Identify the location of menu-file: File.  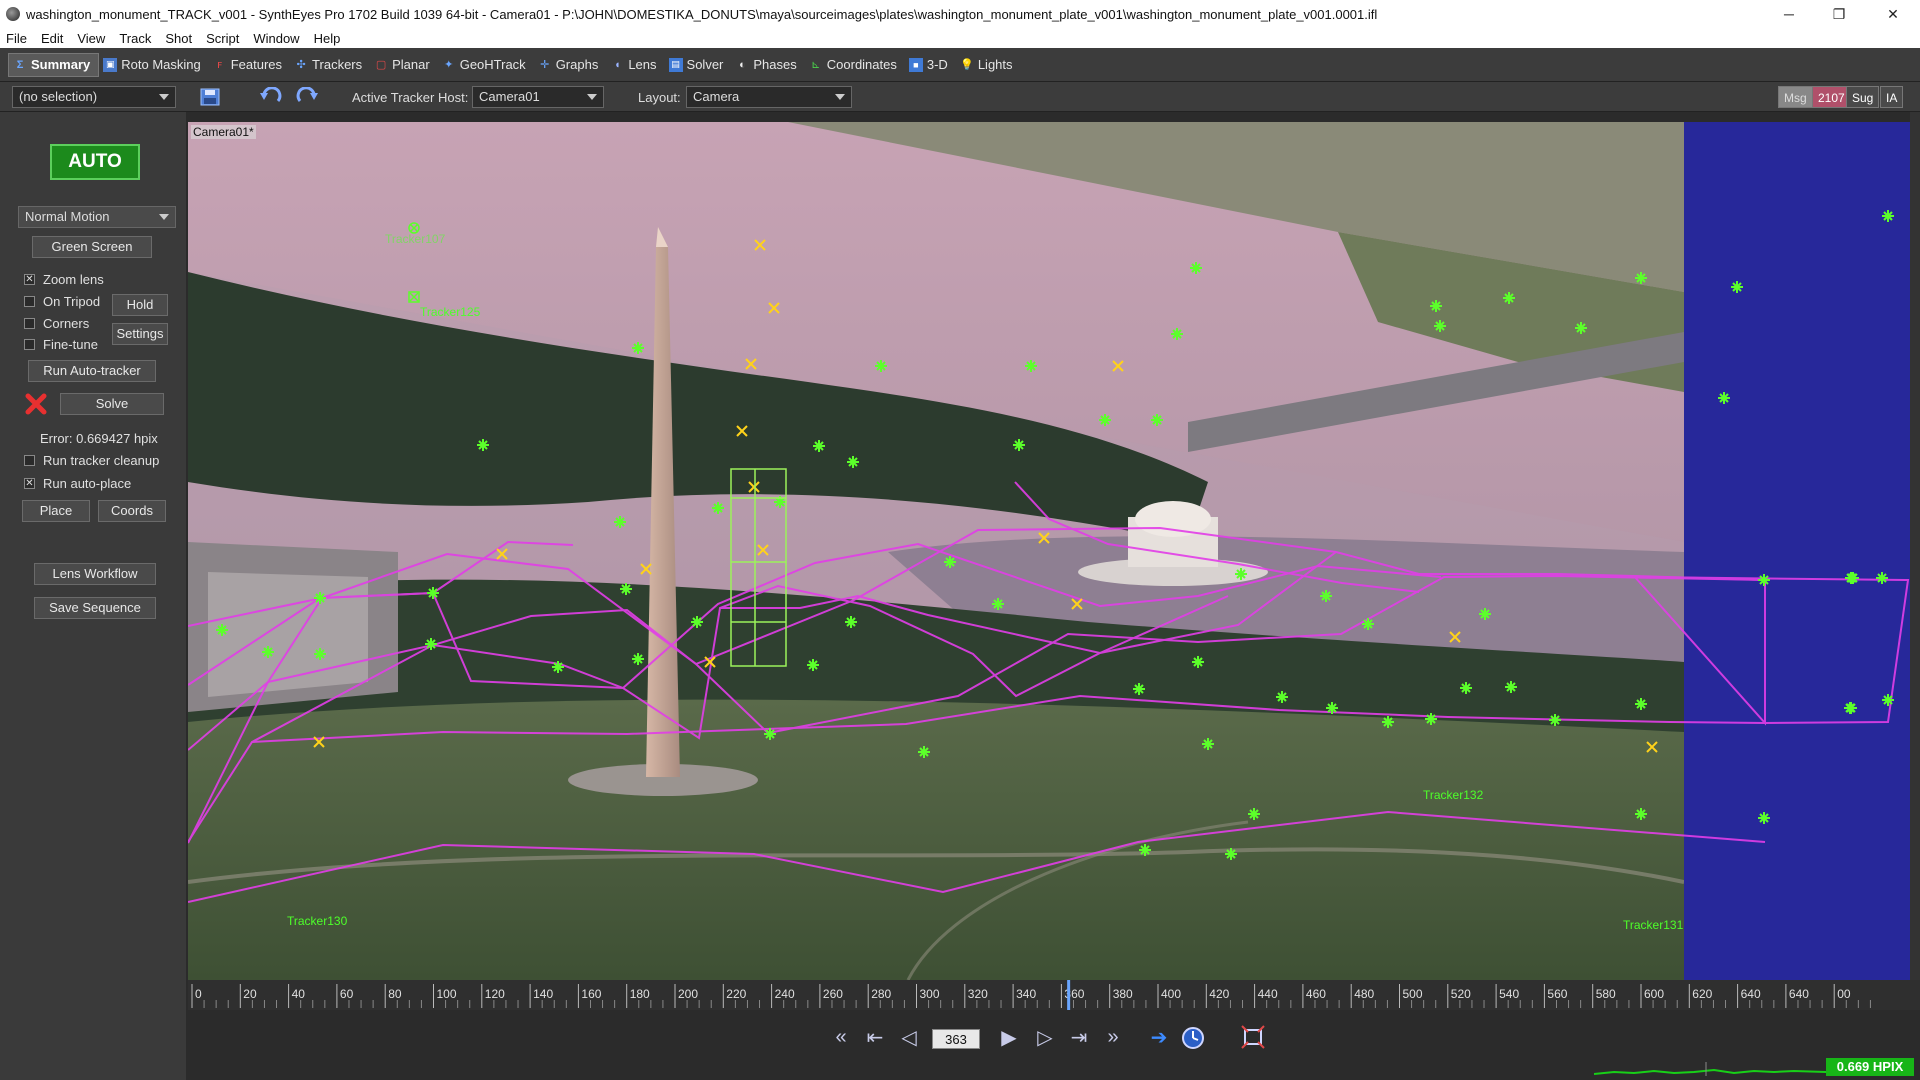
(16, 38).